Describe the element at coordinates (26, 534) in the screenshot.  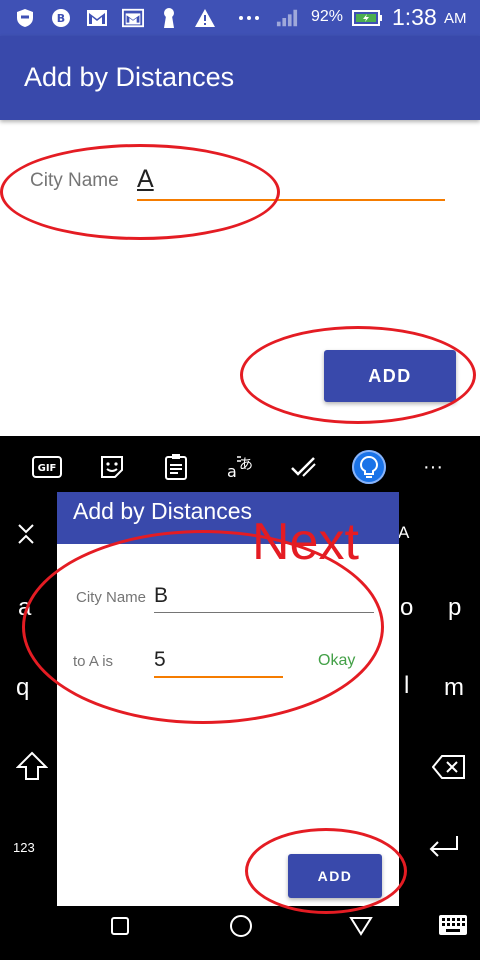
I see `collapse-keyboard-icon` at that location.